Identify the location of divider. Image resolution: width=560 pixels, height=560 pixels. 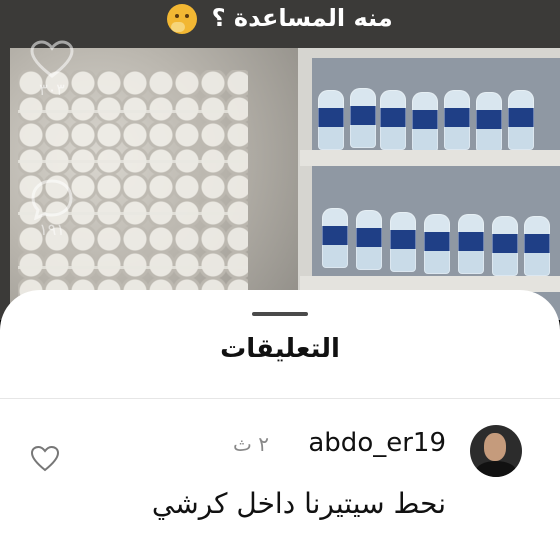
(280, 398).